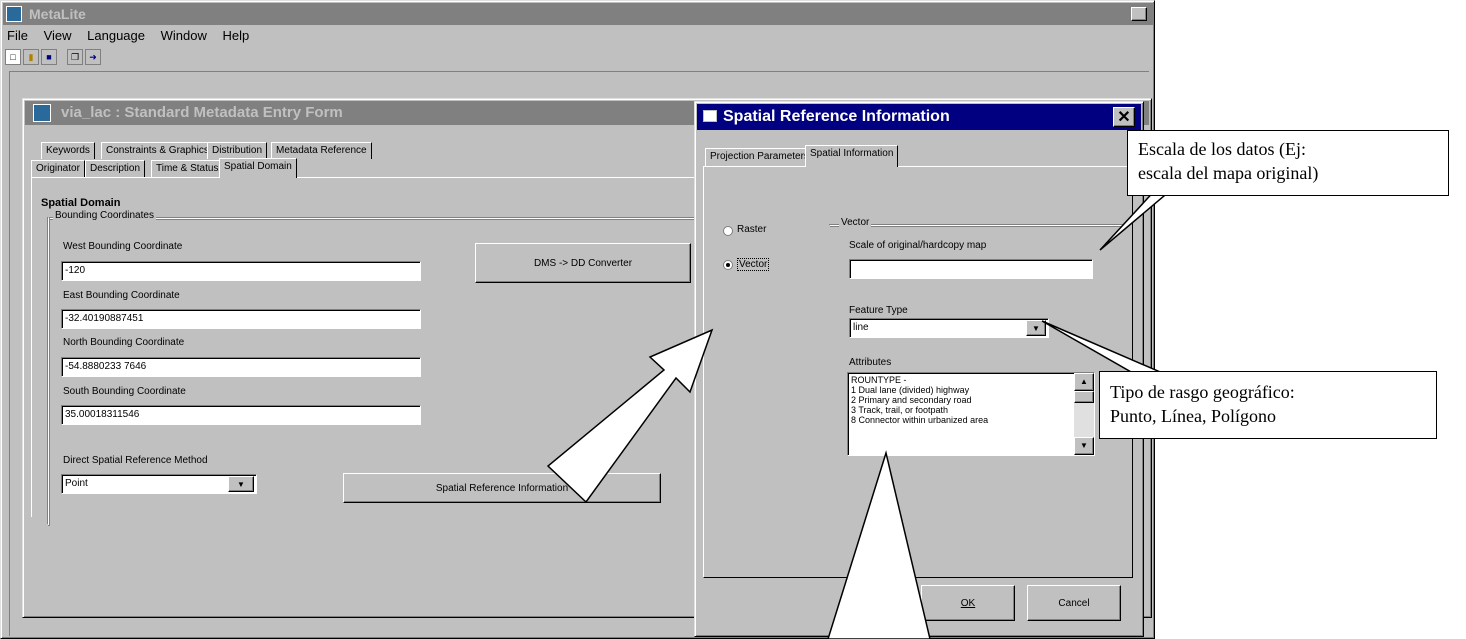 The image size is (1466, 639). Describe the element at coordinates (1193, 416) in the screenshot. I see `callout-feature-line2: Punto, Línea, Polígono` at that location.